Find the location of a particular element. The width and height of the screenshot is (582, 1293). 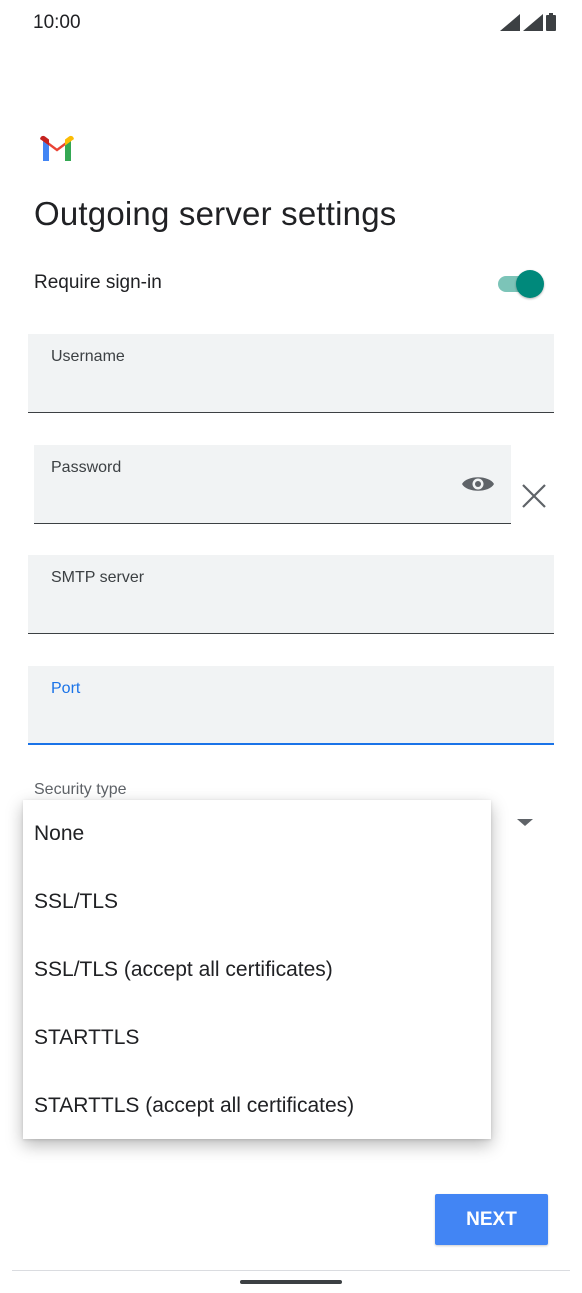

status-bar: 10:00 is located at coordinates (291, 23).